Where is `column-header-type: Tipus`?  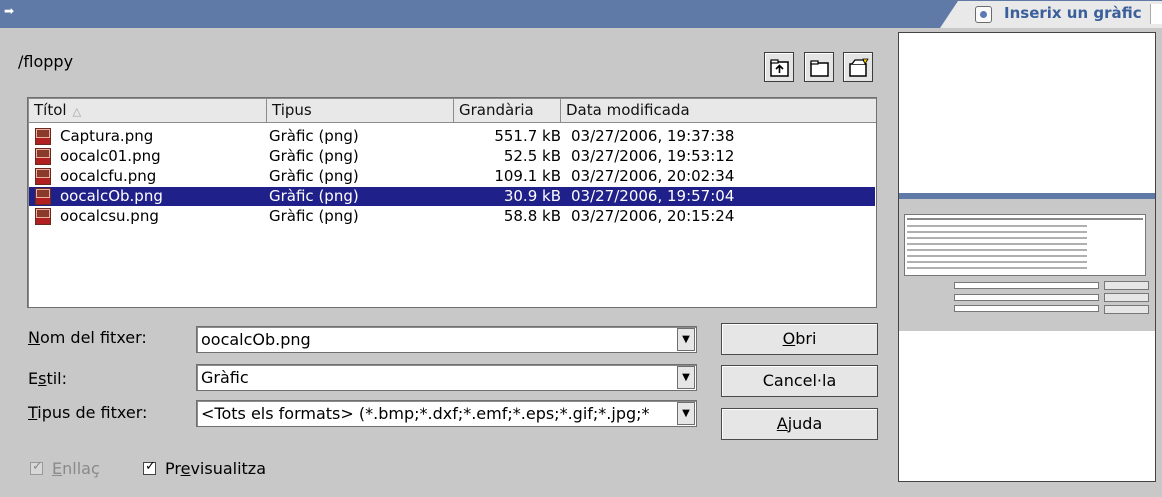
column-header-type: Tipus is located at coordinates (360, 111).